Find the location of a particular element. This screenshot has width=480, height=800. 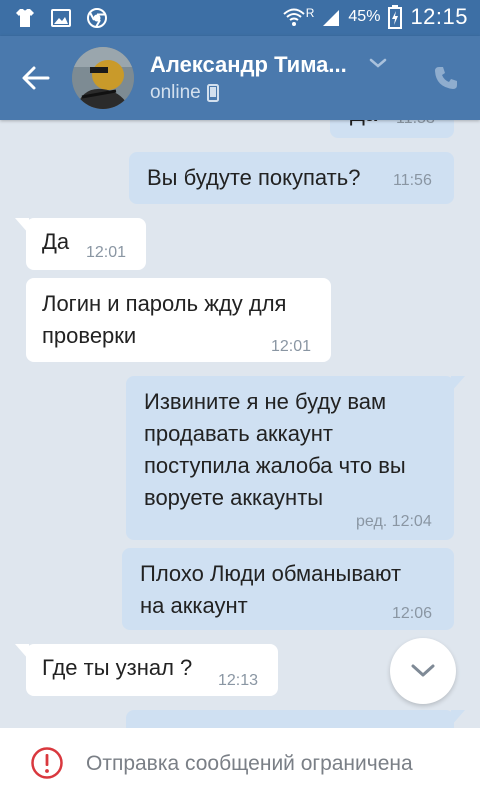

message-bubble-incoming: Да 12:01 is located at coordinates (80, 244).